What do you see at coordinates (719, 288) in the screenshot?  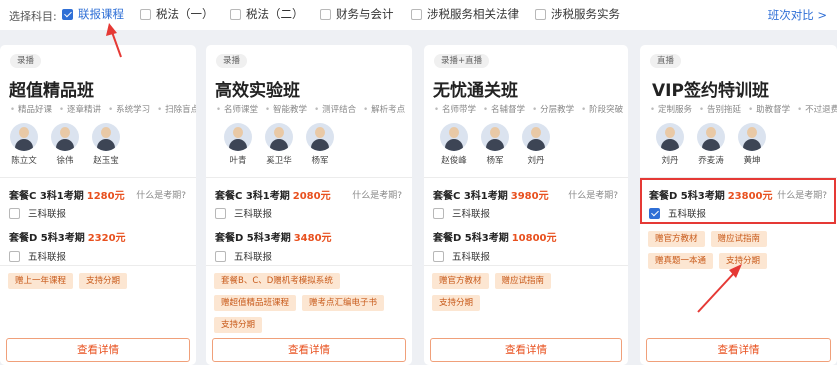 I see `arrow-up-right-icon` at bounding box center [719, 288].